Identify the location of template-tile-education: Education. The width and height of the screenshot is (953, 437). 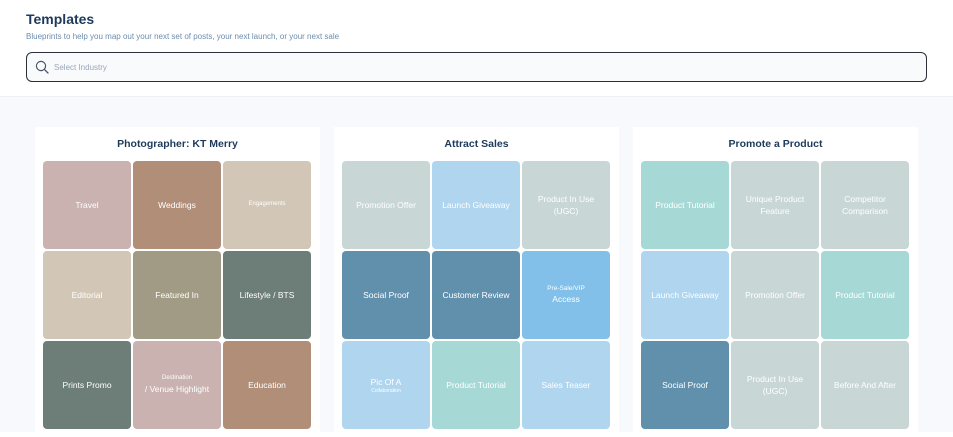
(267, 385).